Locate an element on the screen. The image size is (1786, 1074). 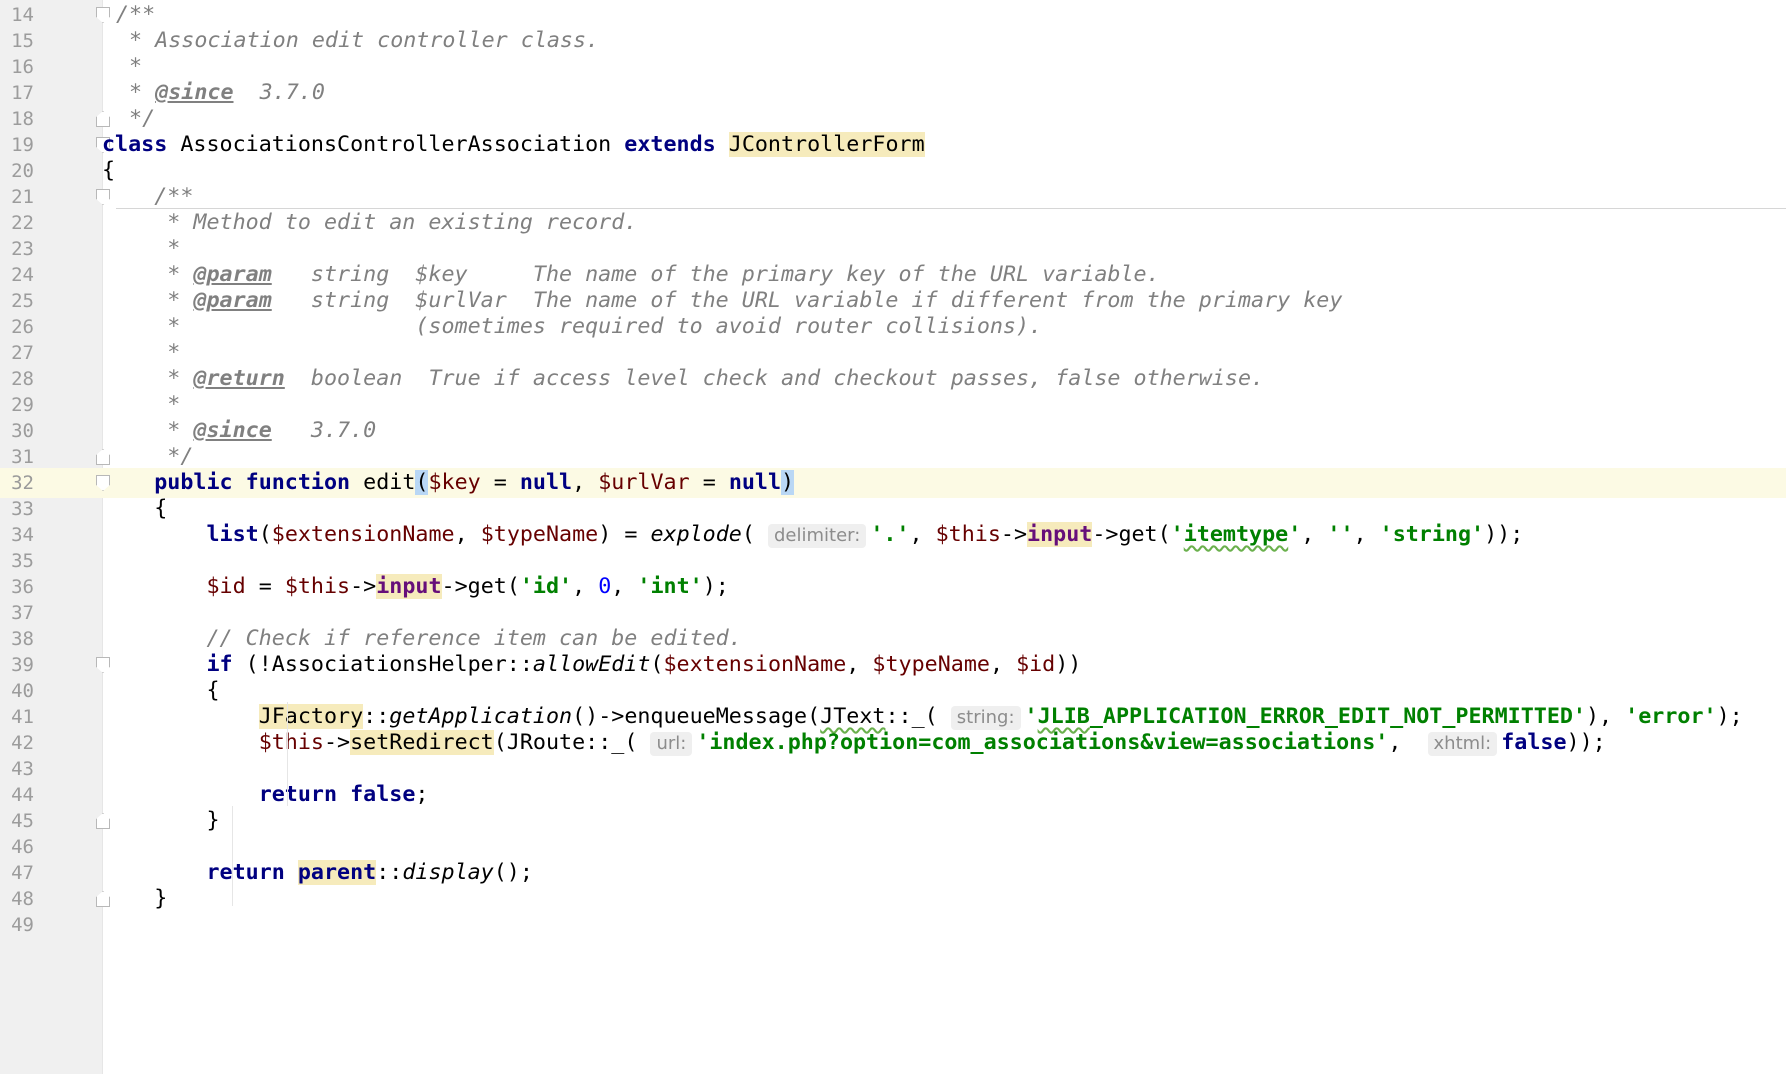
number-literal: 0 is located at coordinates (605, 586).